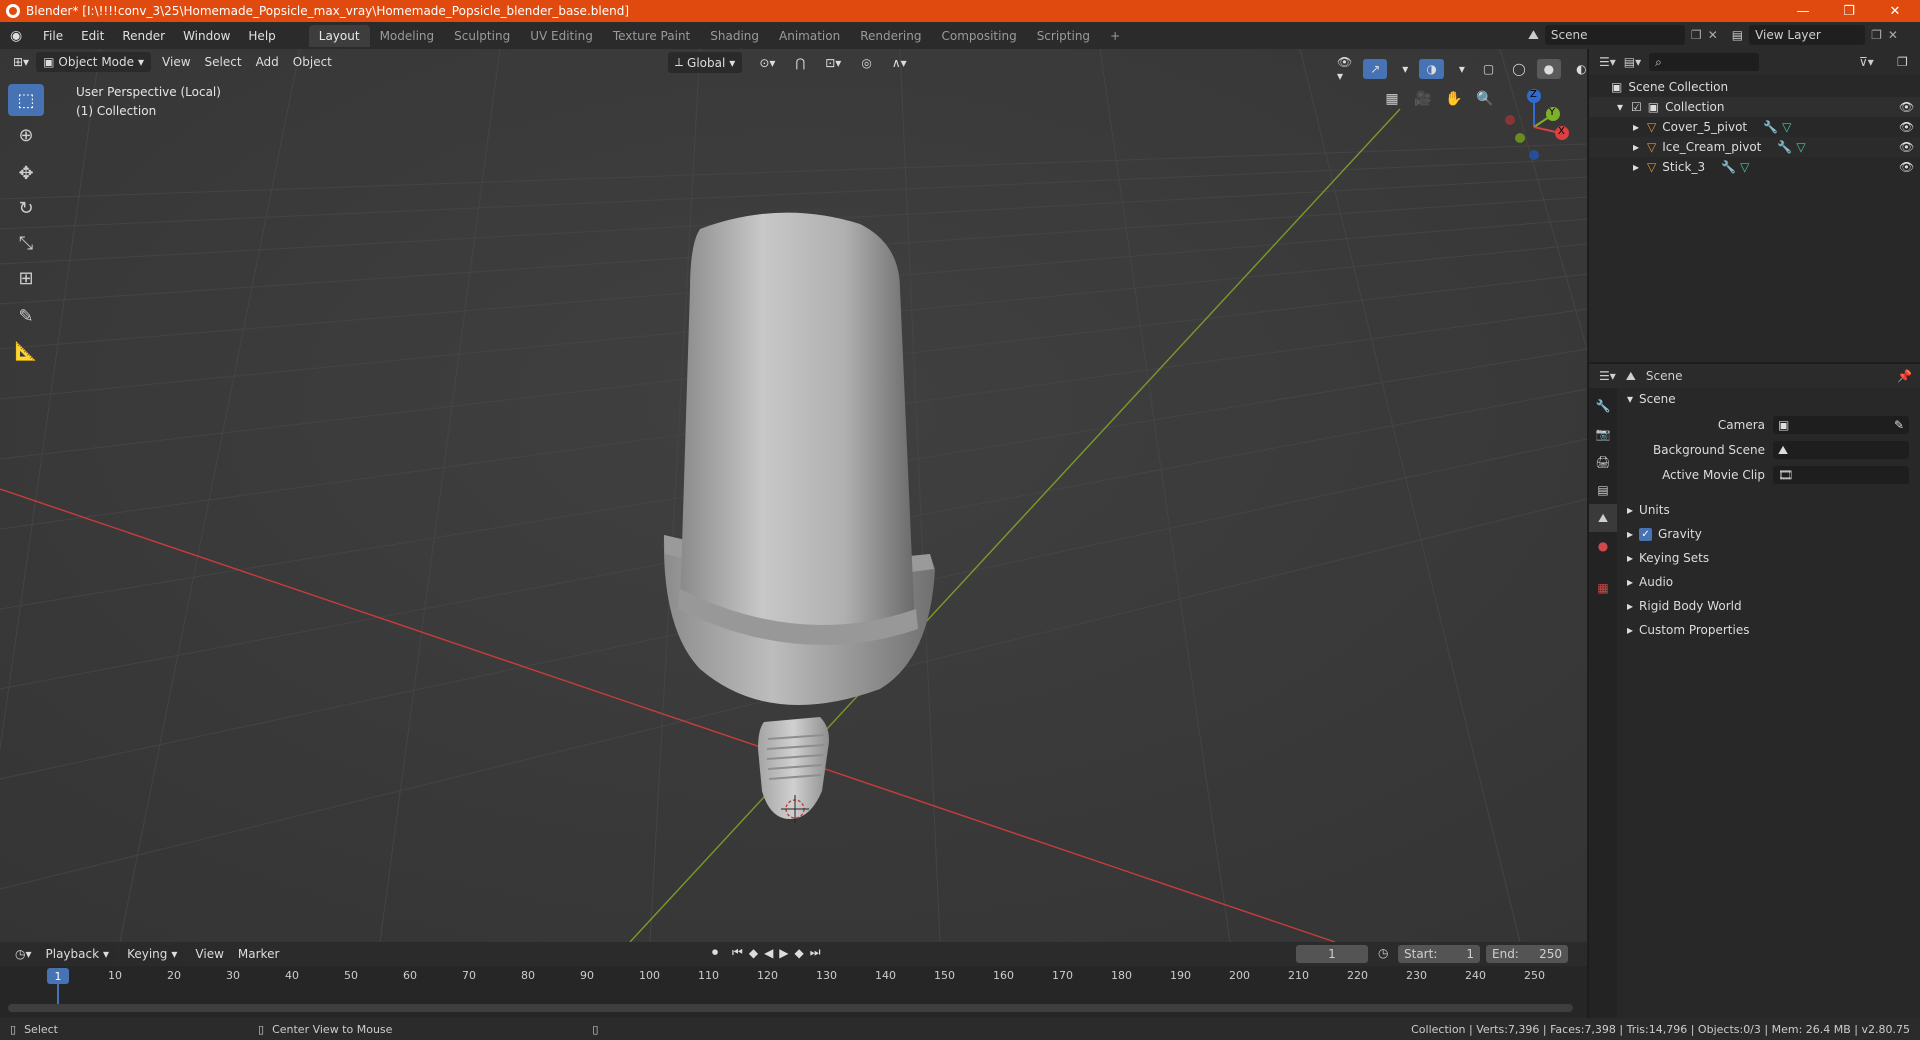  What do you see at coordinates (94, 62) in the screenshot?
I see `object-mode-dropdown: ▣ Object Mode ▾` at bounding box center [94, 62].